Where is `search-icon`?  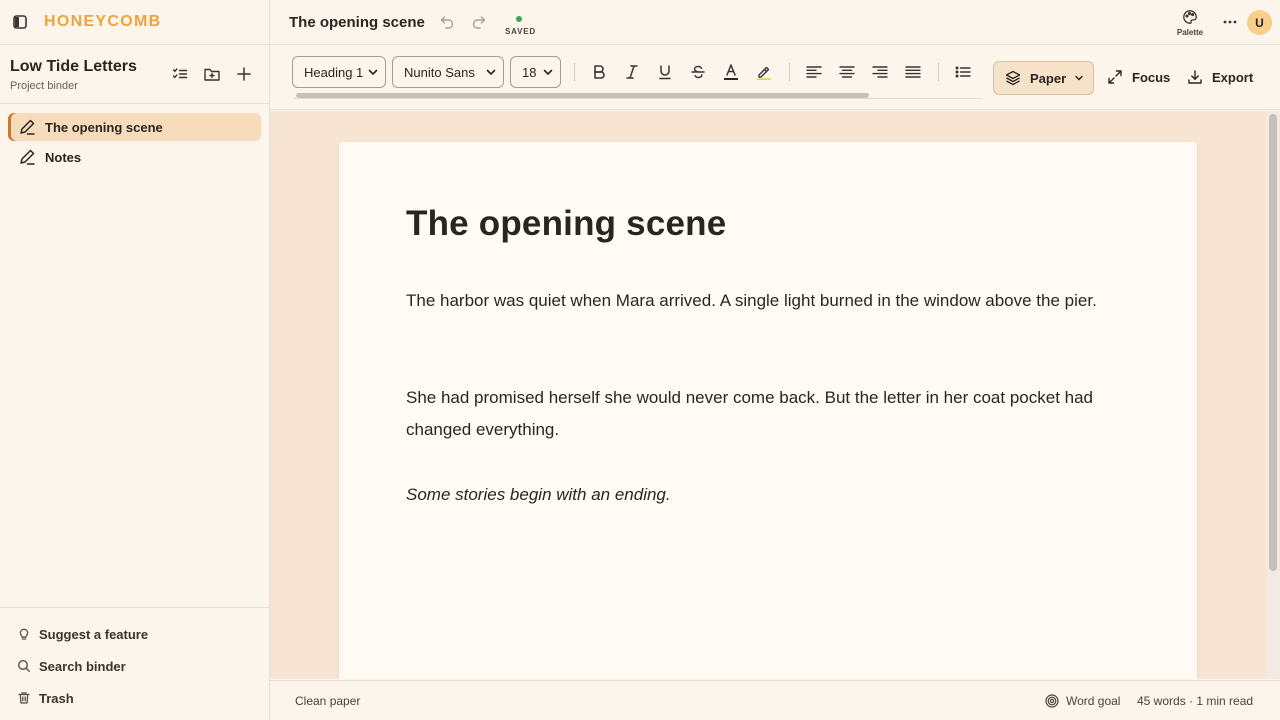 search-icon is located at coordinates (24, 666).